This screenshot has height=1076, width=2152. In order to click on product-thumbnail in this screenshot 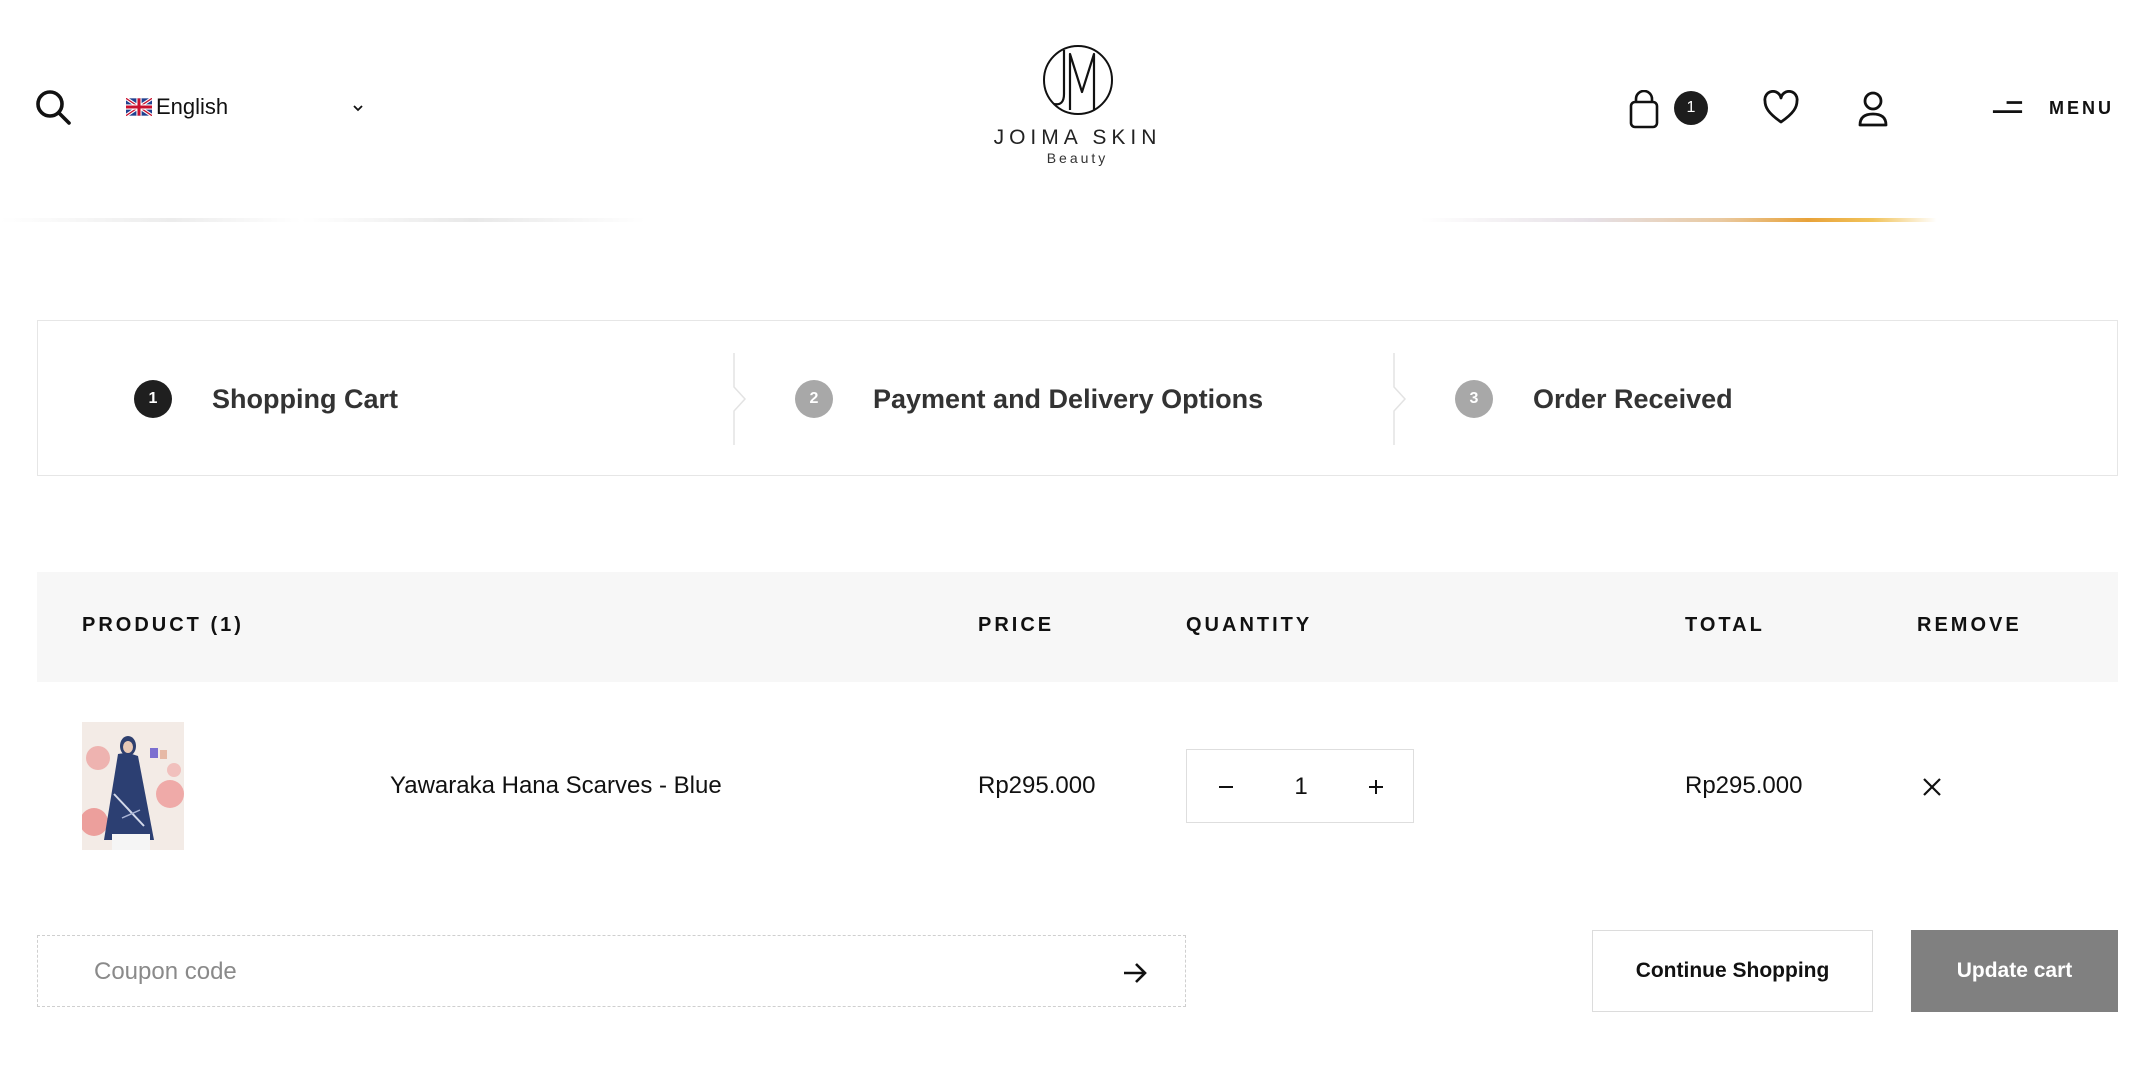, I will do `click(133, 786)`.